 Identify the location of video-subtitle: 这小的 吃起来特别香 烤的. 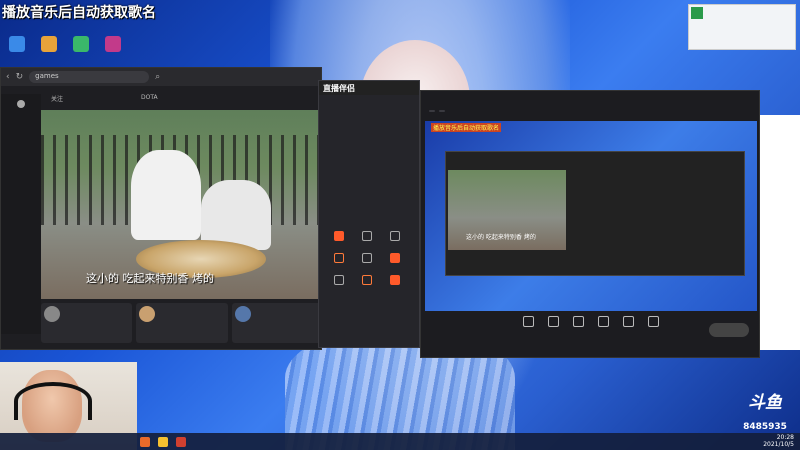
(150, 278).